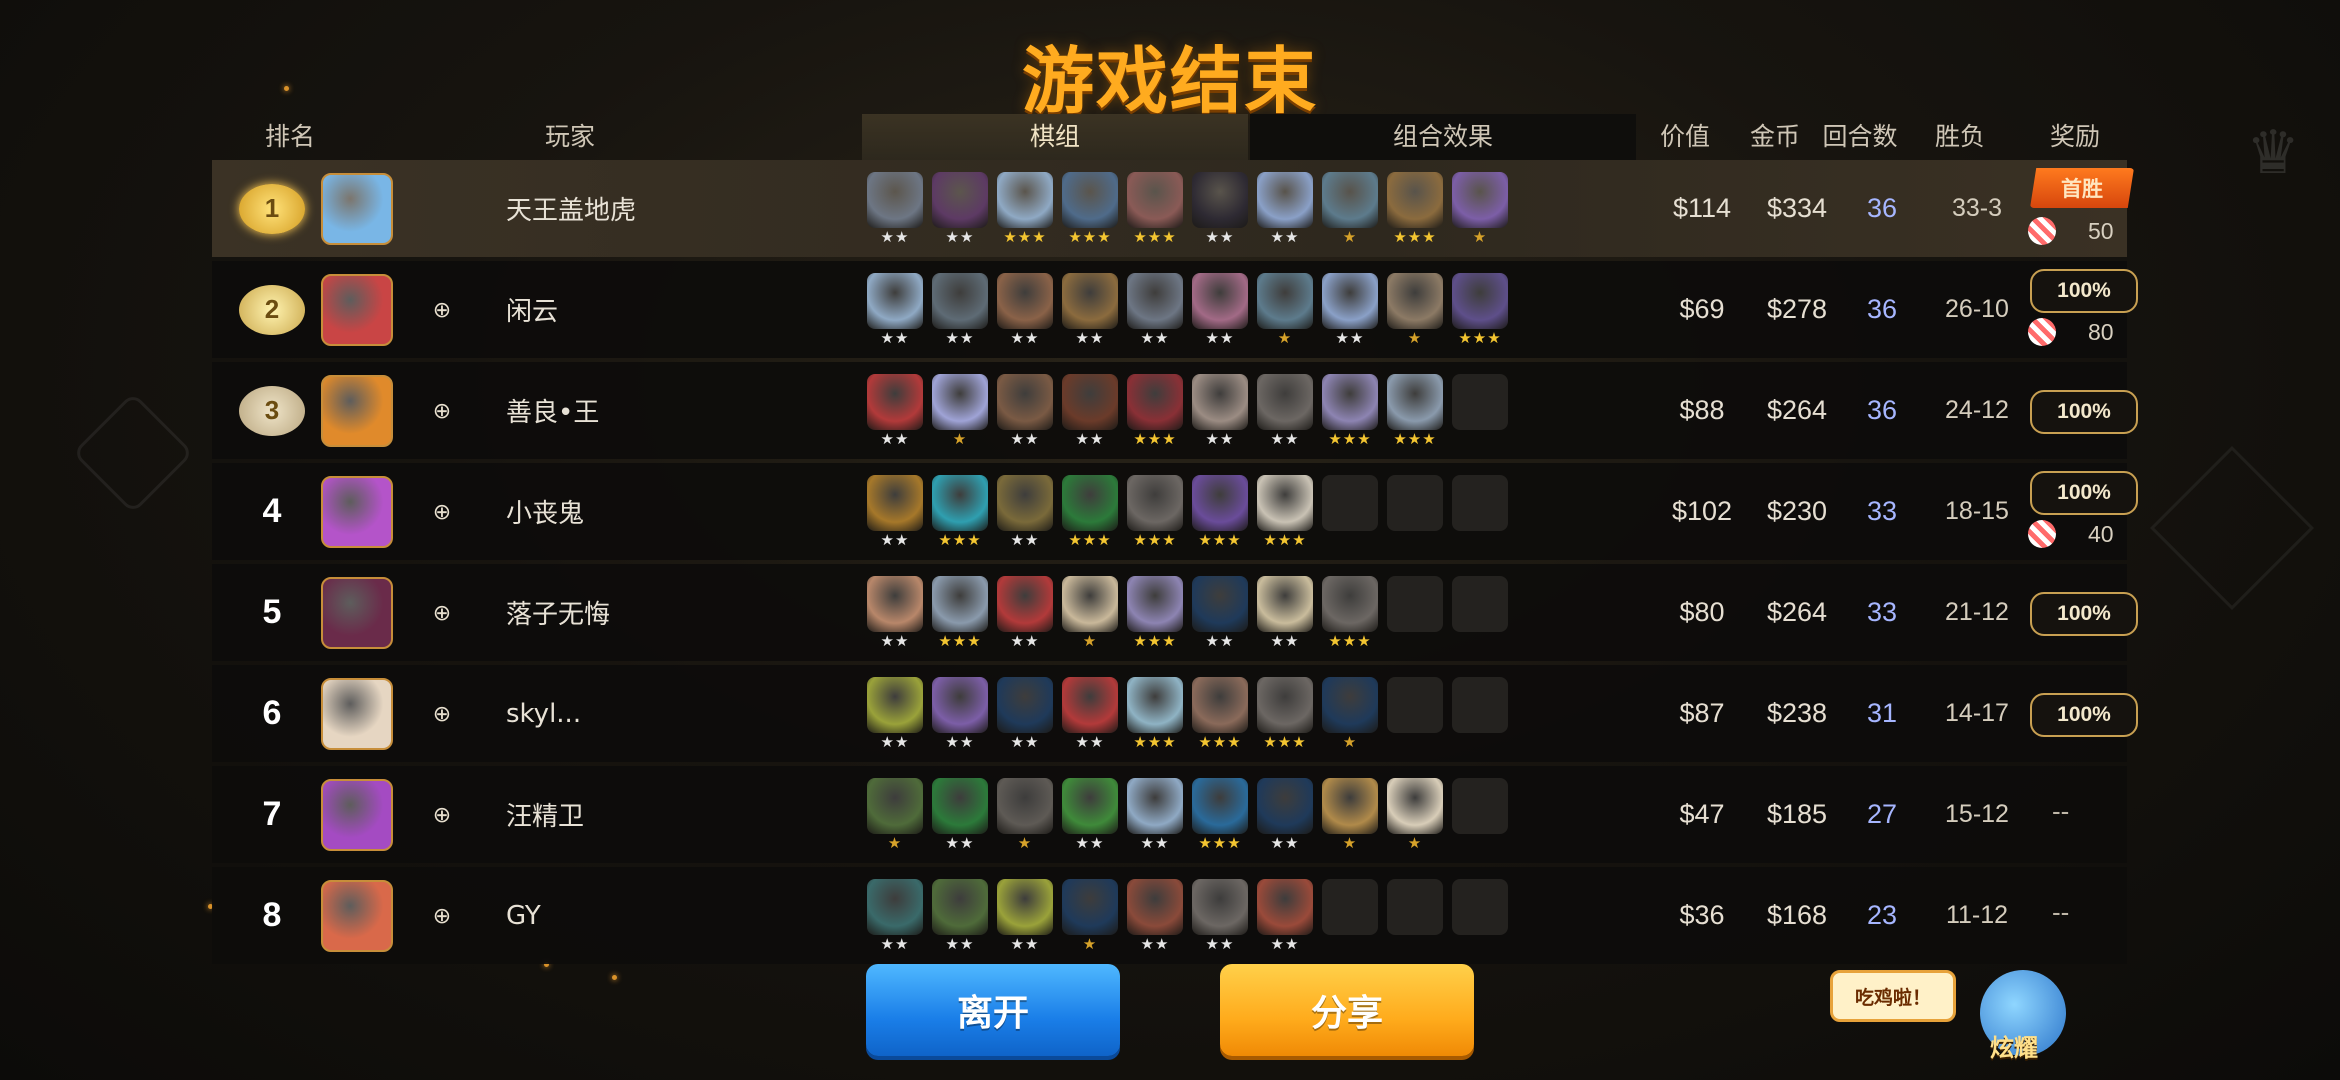 This screenshot has width=2340, height=1080. What do you see at coordinates (2084, 291) in the screenshot?
I see `bonus-badge: 100%` at bounding box center [2084, 291].